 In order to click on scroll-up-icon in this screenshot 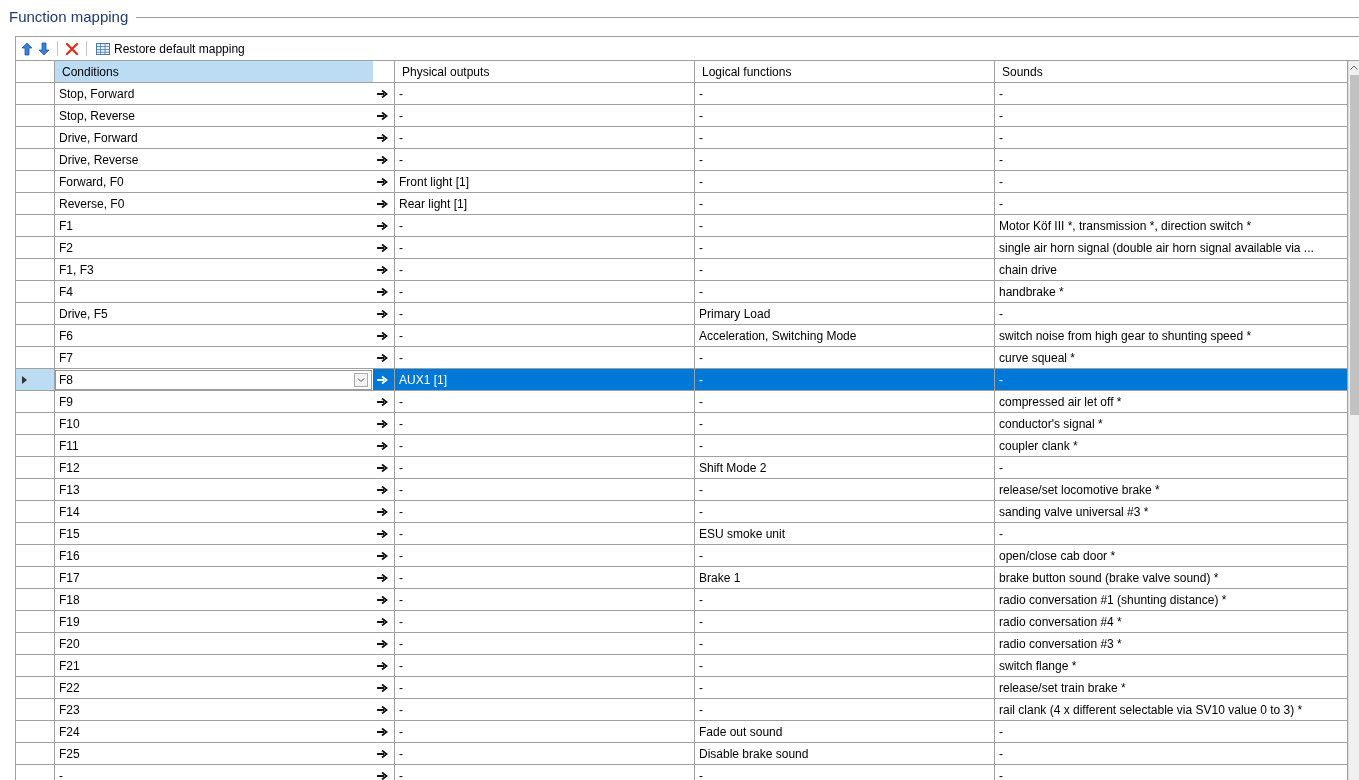, I will do `click(1354, 67)`.